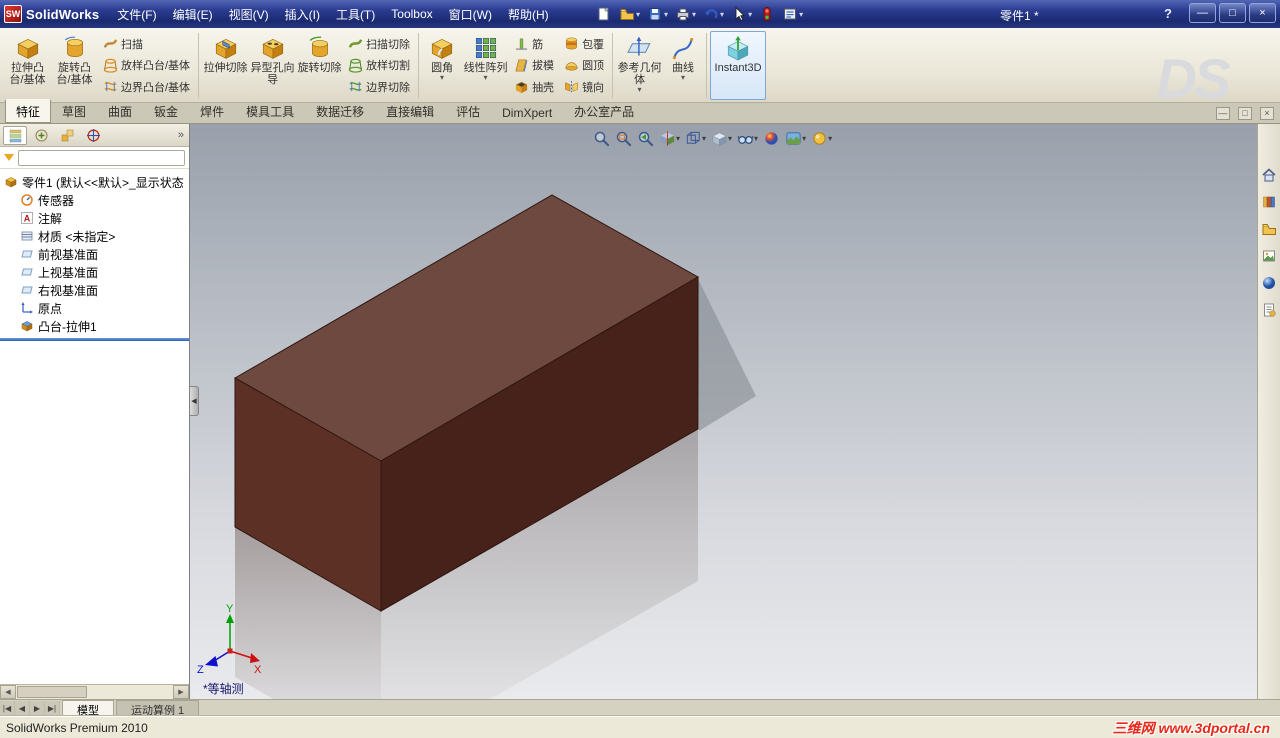  What do you see at coordinates (767, 14) in the screenshot?
I see `rebuild-button` at bounding box center [767, 14].